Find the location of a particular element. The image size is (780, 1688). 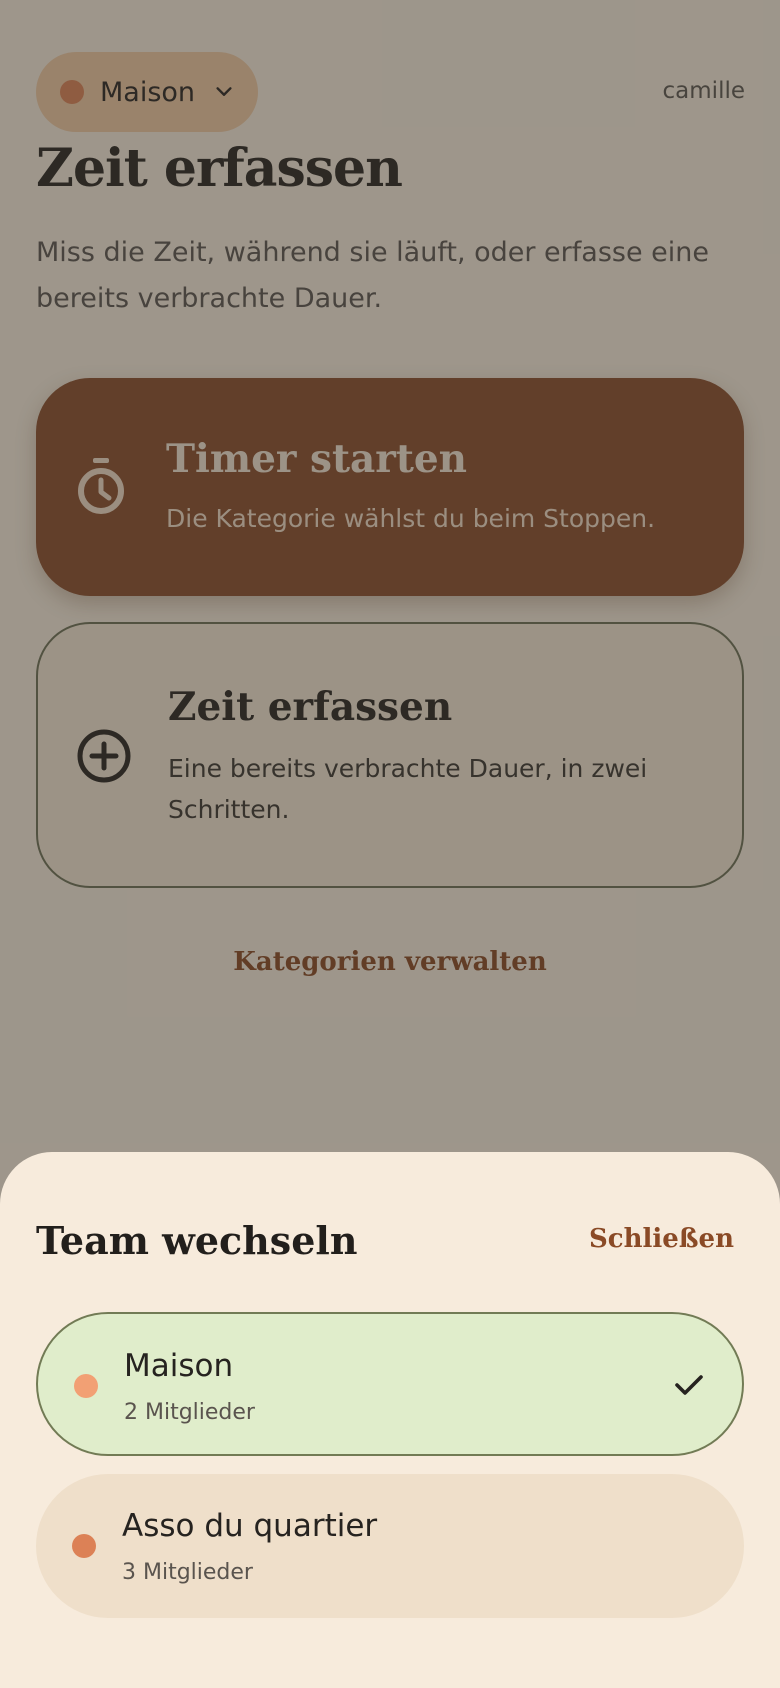

team-option-name: Maison is located at coordinates (179, 1366).